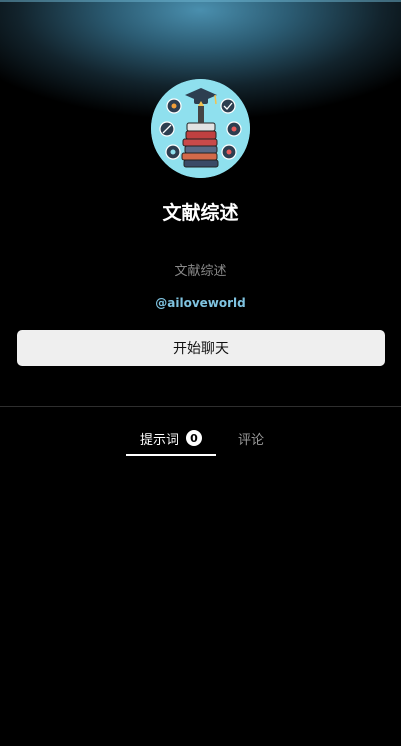 Image resolution: width=401 pixels, height=746 pixels. I want to click on tab-bar: 提示词 0 评论, so click(200, 439).